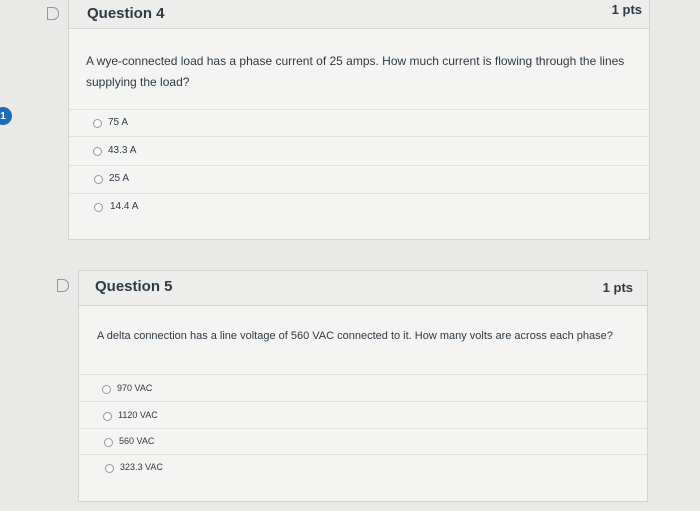  What do you see at coordinates (124, 206) in the screenshot?
I see `answer-label: 14.4 A` at bounding box center [124, 206].